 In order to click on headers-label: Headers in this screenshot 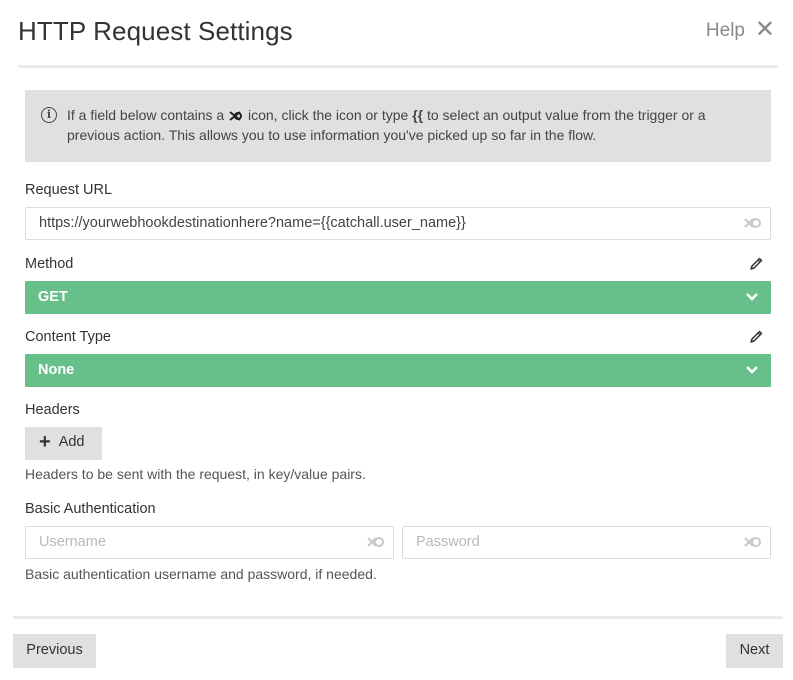, I will do `click(52, 410)`.